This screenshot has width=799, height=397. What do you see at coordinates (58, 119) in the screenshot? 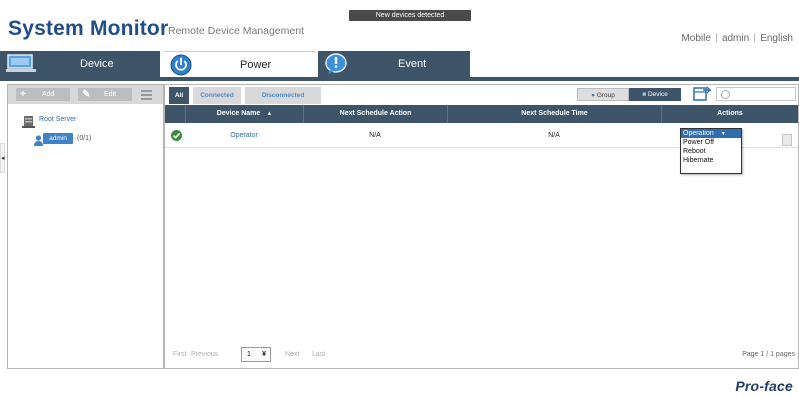
I see `root-server-label: Root Server` at bounding box center [58, 119].